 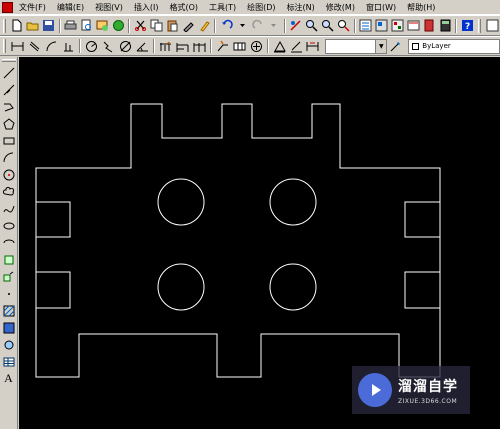 I want to click on menu-dimension: 标注(N), so click(x=301, y=7).